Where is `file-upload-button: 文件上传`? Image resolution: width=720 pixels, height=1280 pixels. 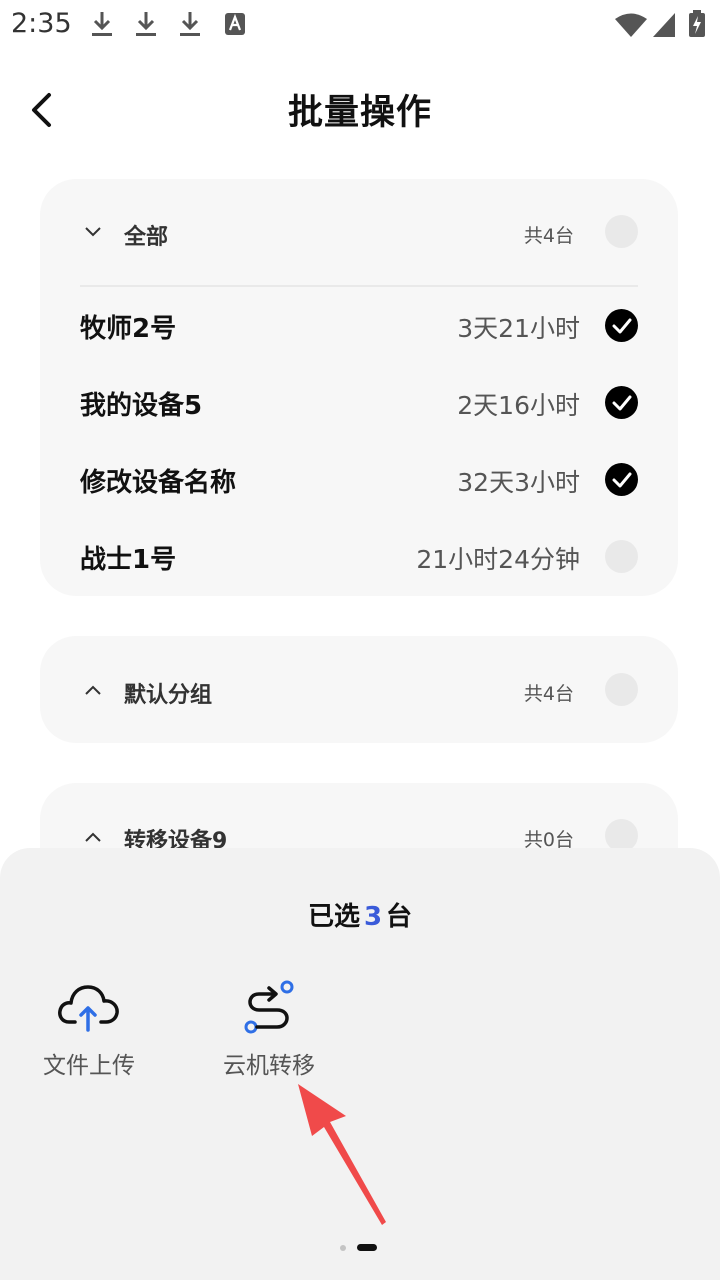
file-upload-button: 文件上传 is located at coordinates (89, 1029).